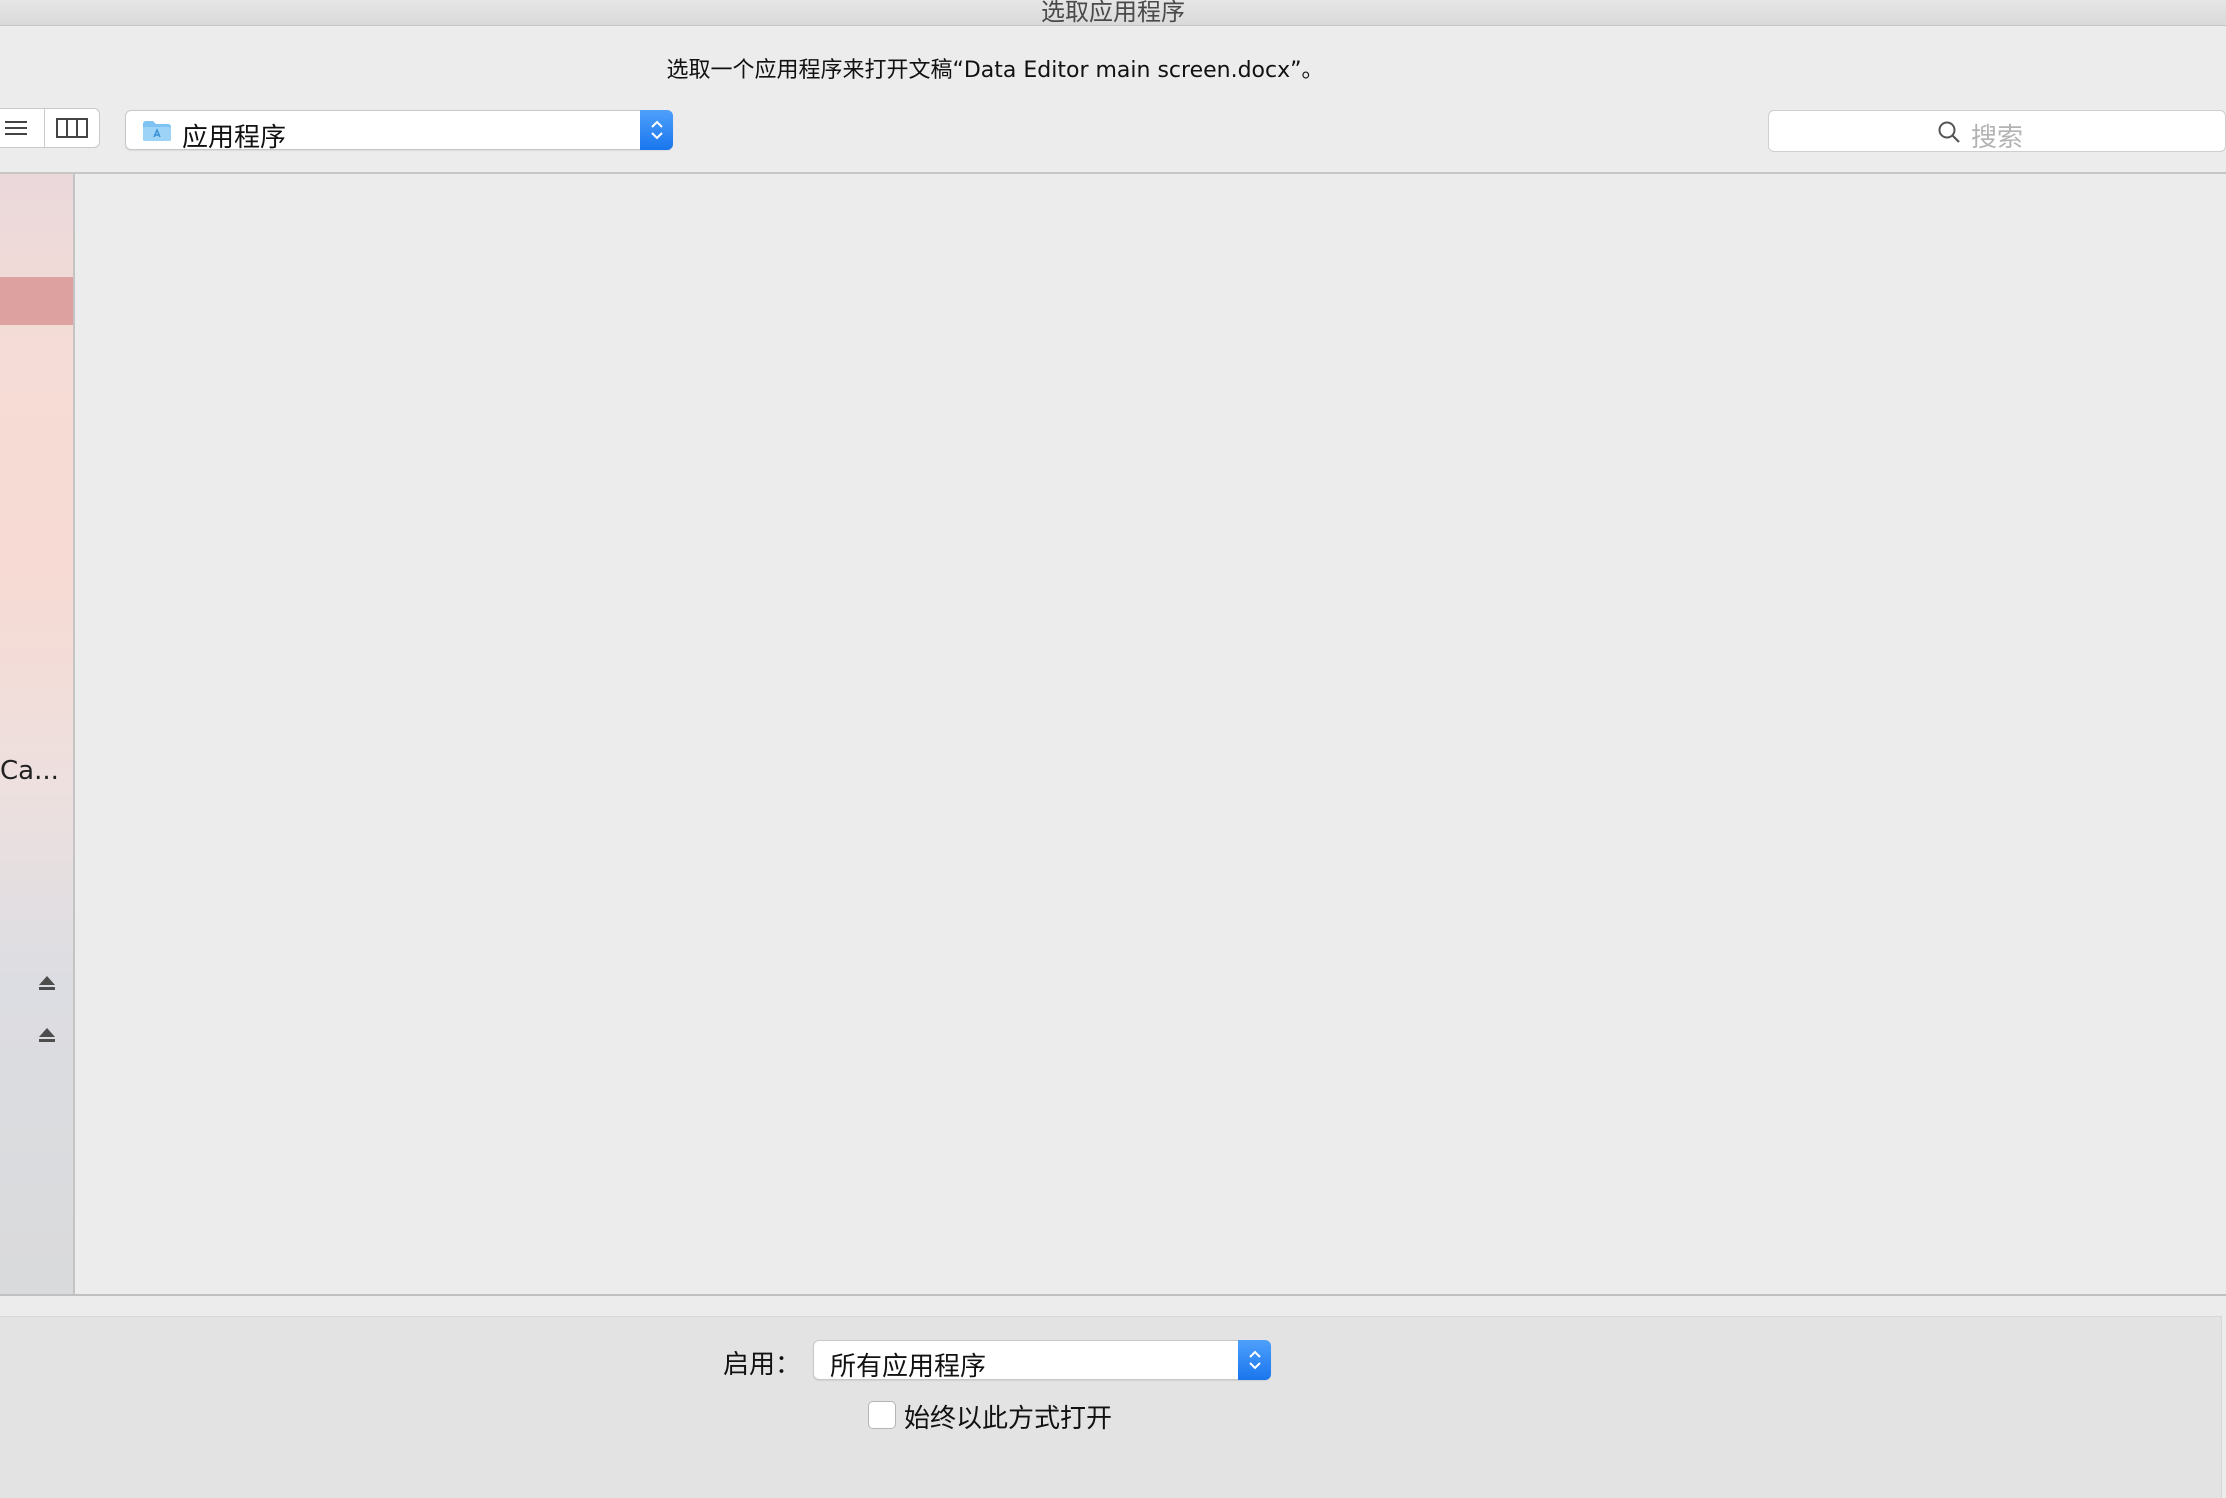 The image size is (2226, 1498). I want to click on sidebar-selected-item, so click(36, 301).